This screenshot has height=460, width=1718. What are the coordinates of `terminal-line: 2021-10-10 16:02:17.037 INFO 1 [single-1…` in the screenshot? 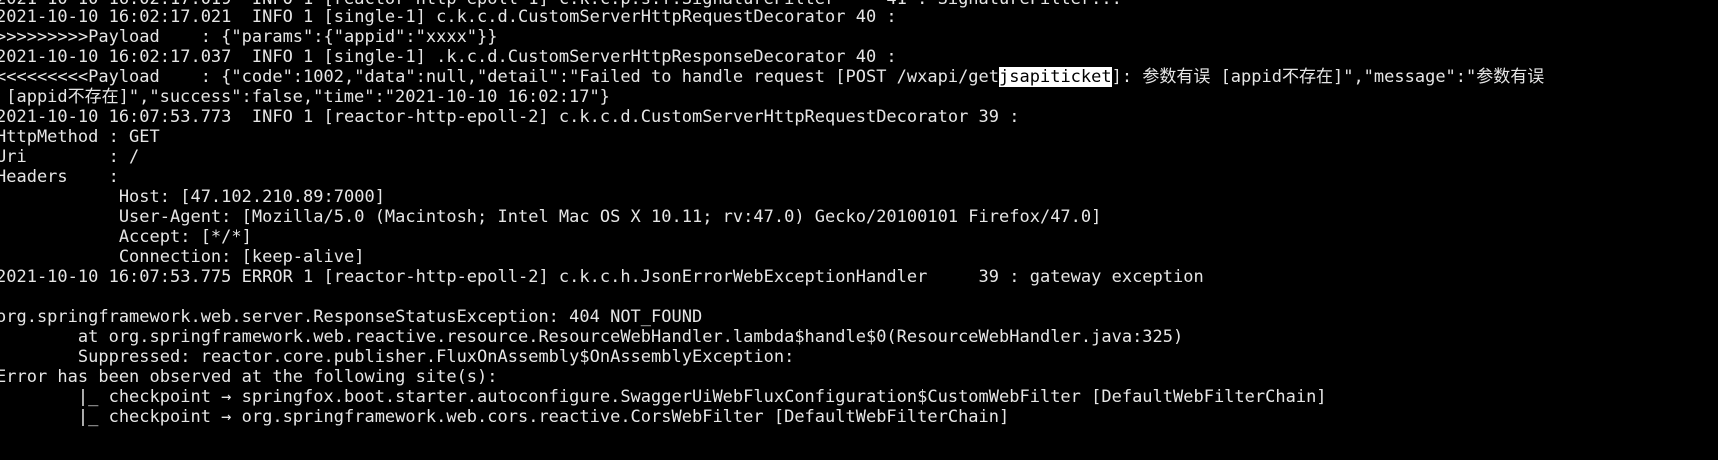 It's located at (448, 57).